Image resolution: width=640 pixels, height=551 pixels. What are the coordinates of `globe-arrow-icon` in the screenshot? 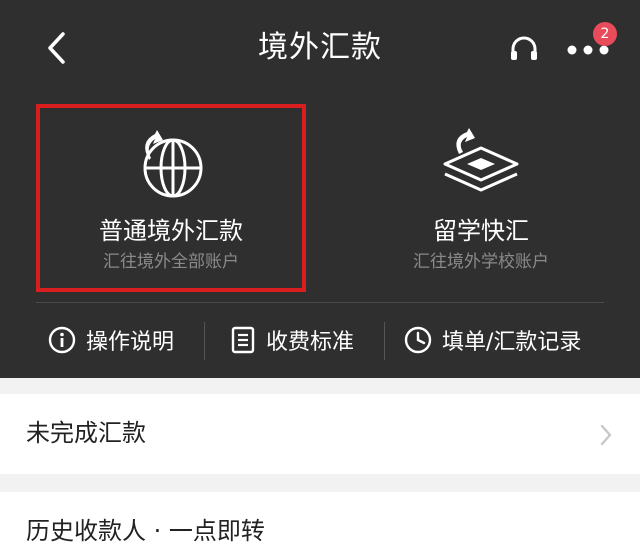 It's located at (173, 164).